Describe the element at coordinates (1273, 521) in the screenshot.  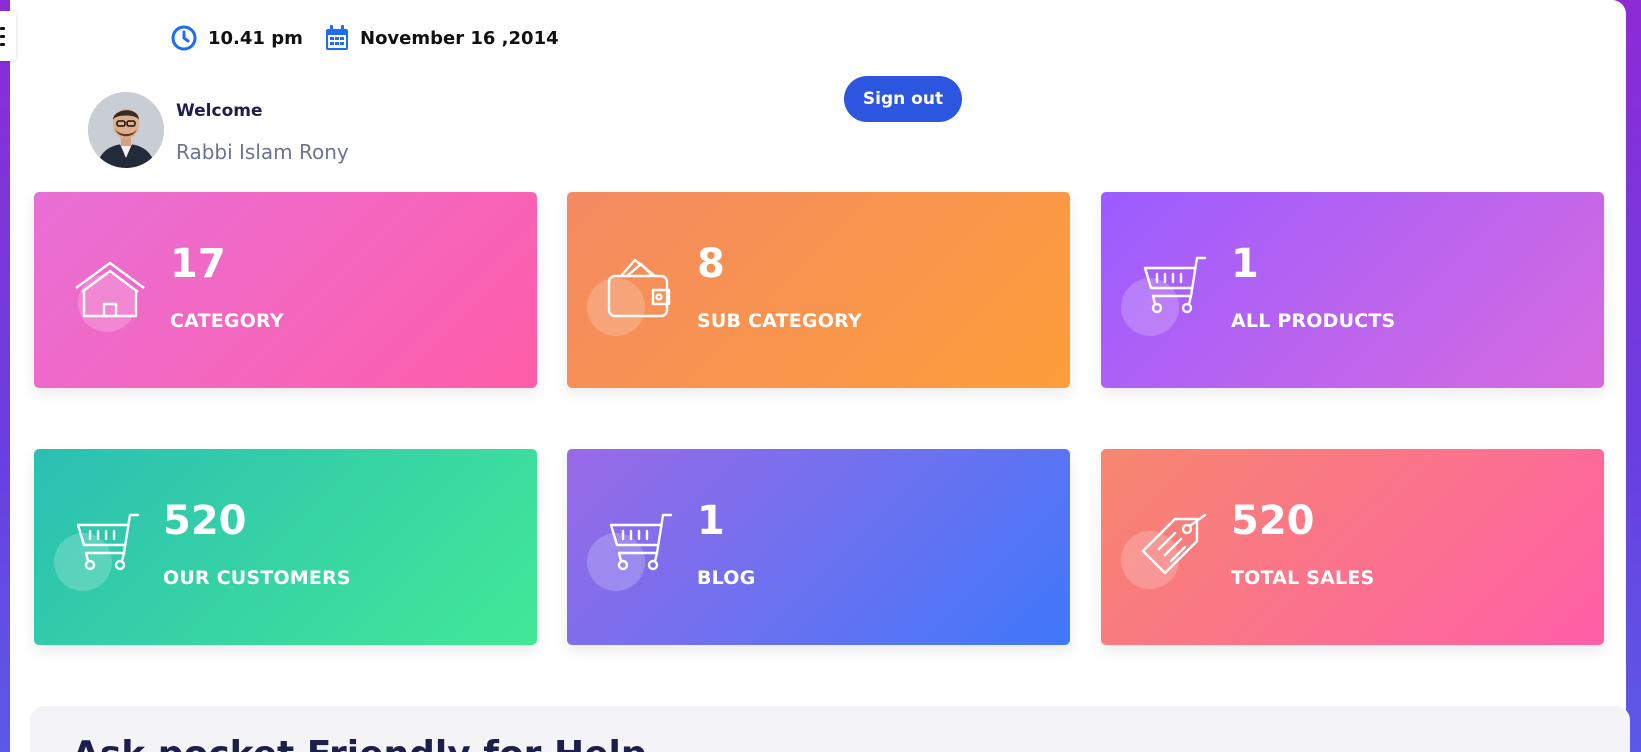
I see `total-sales-count: 520` at that location.